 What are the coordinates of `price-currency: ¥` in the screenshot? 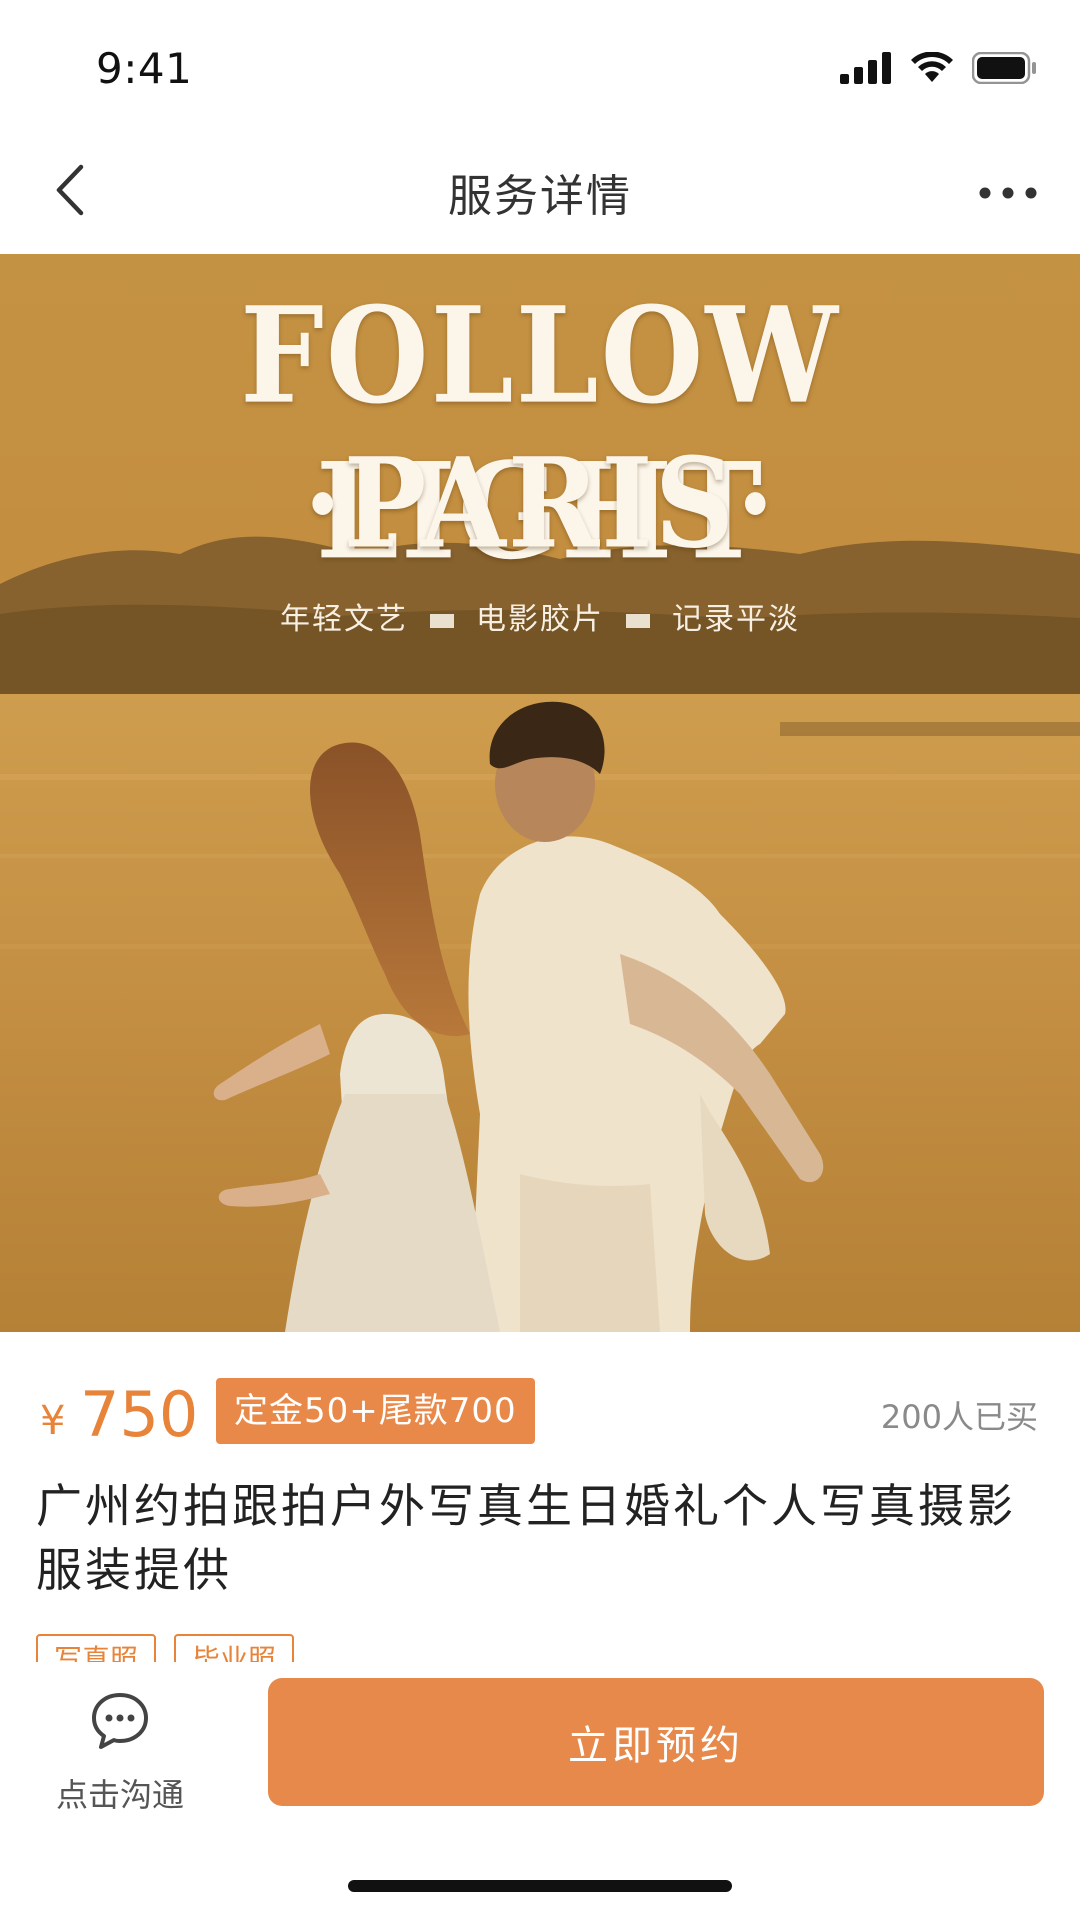 It's located at (53, 1421).